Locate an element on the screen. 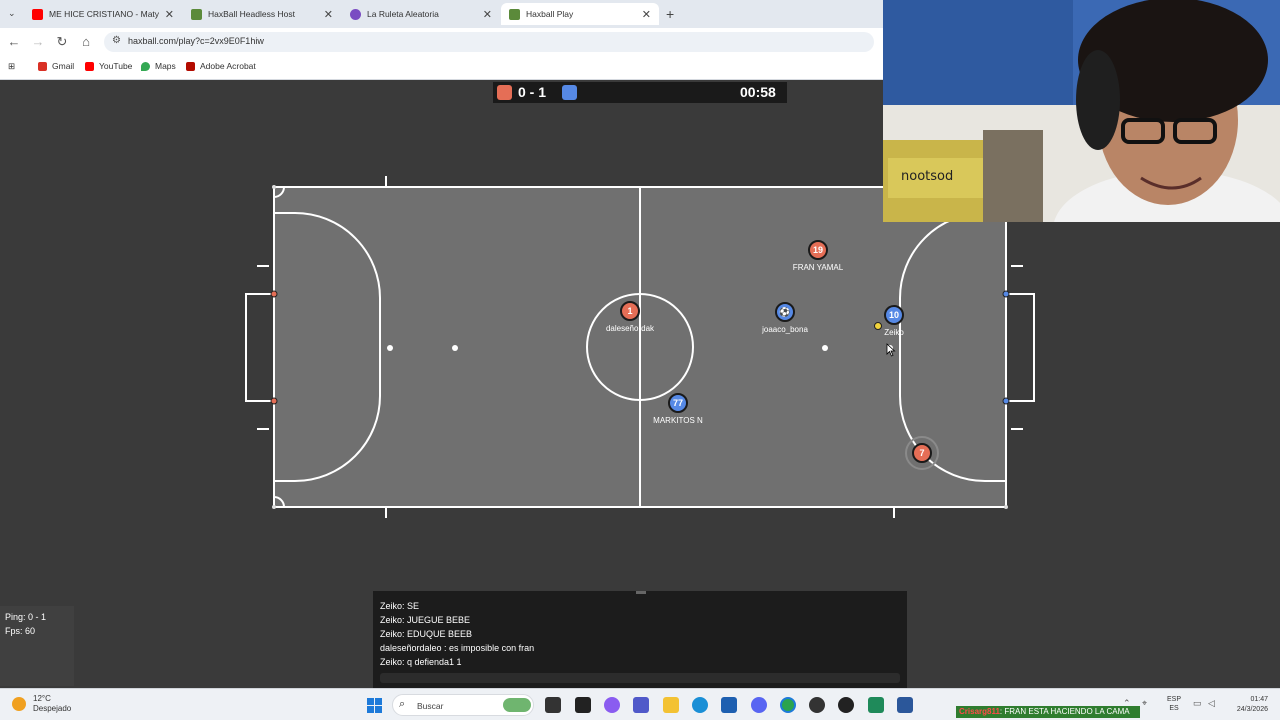  notepad-icon is located at coordinates (876, 705).